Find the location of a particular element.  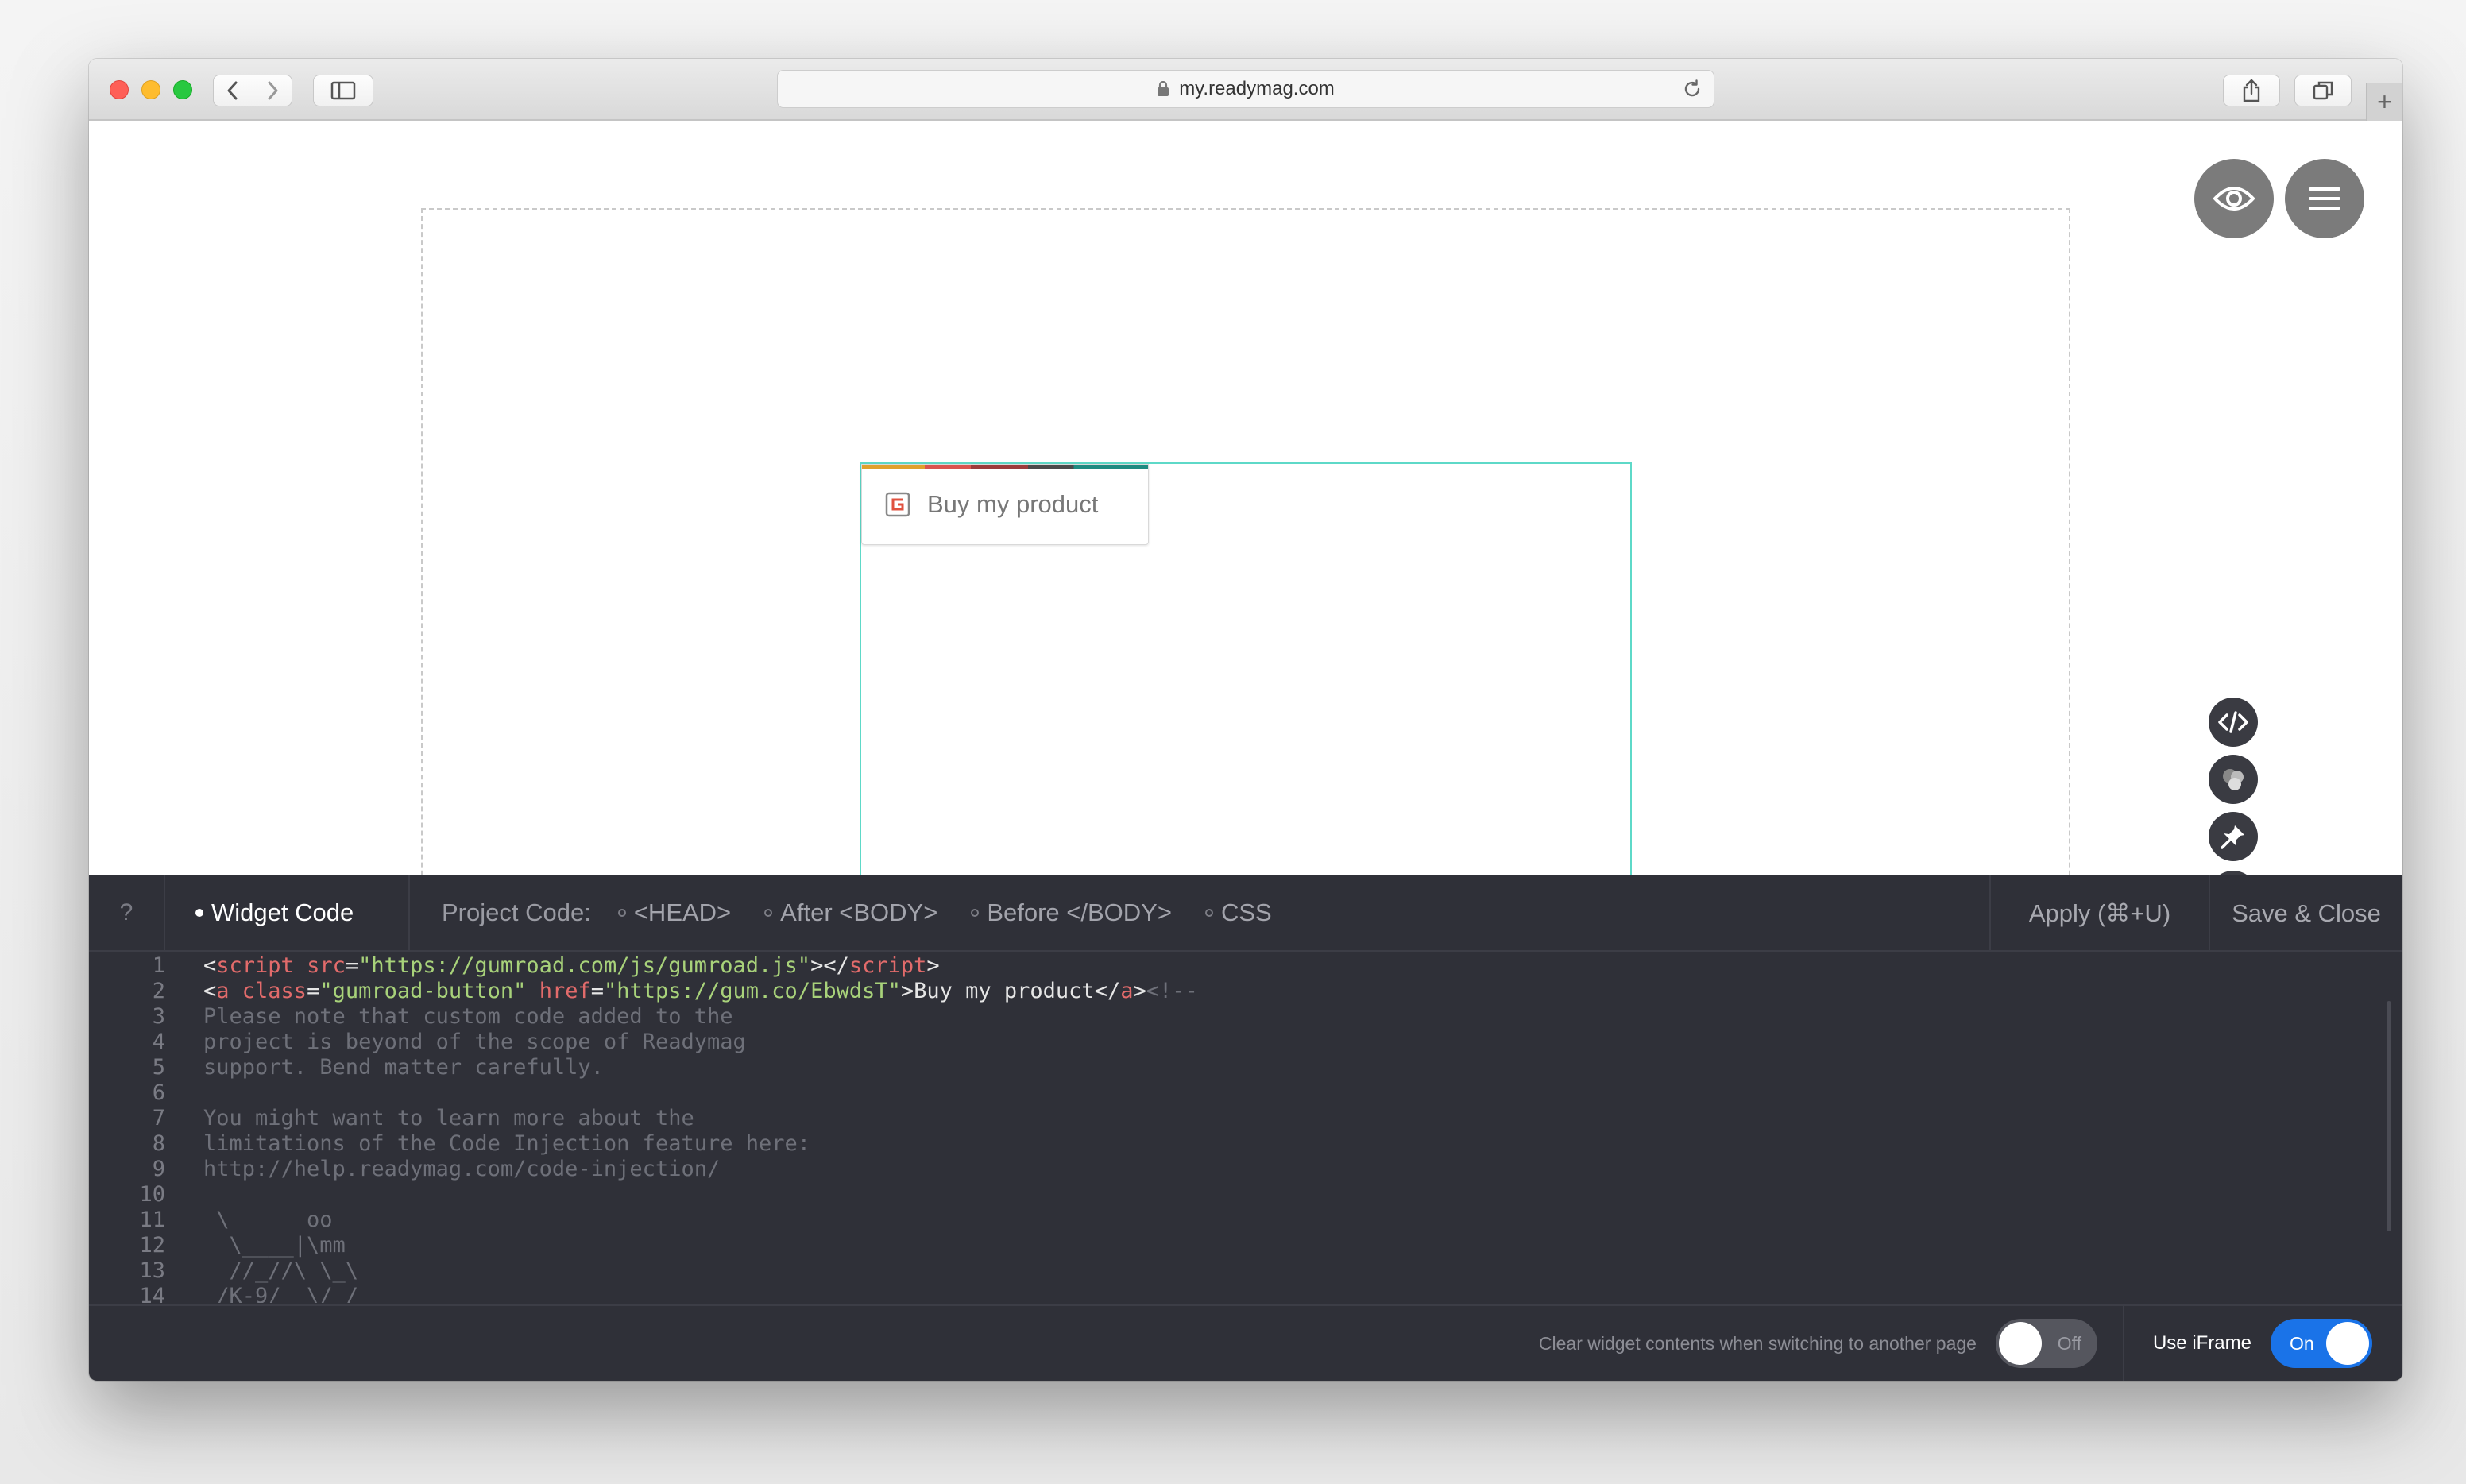

code-text: http://help.readymag.com/code-injection/ is located at coordinates (462, 1169).